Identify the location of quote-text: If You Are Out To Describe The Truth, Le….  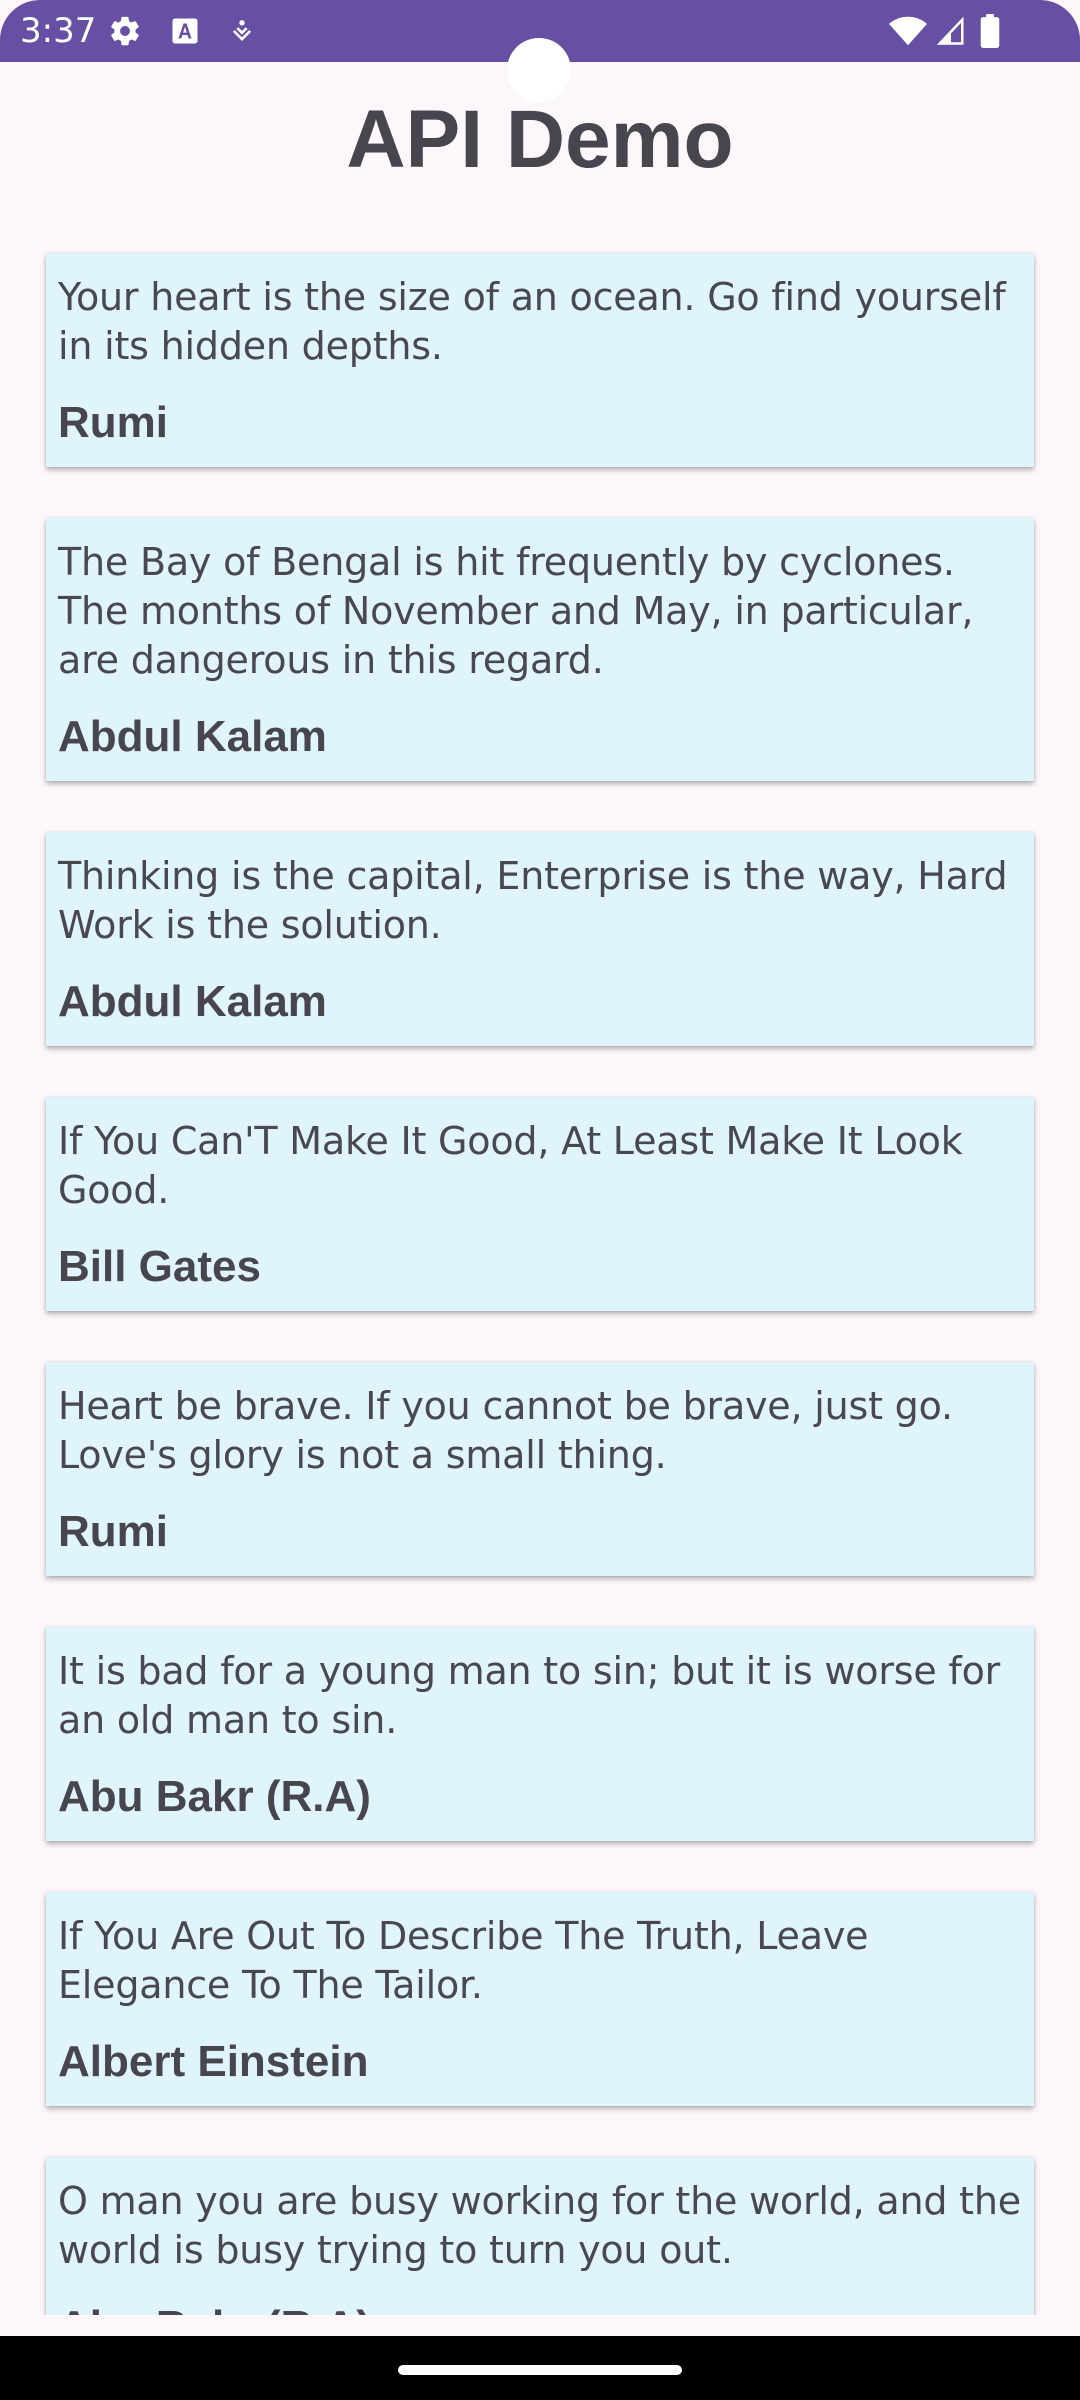
(463, 1960).